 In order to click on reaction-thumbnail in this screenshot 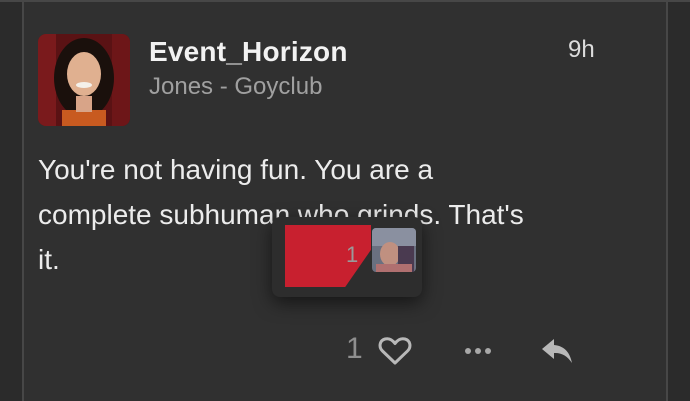, I will do `click(394, 250)`.